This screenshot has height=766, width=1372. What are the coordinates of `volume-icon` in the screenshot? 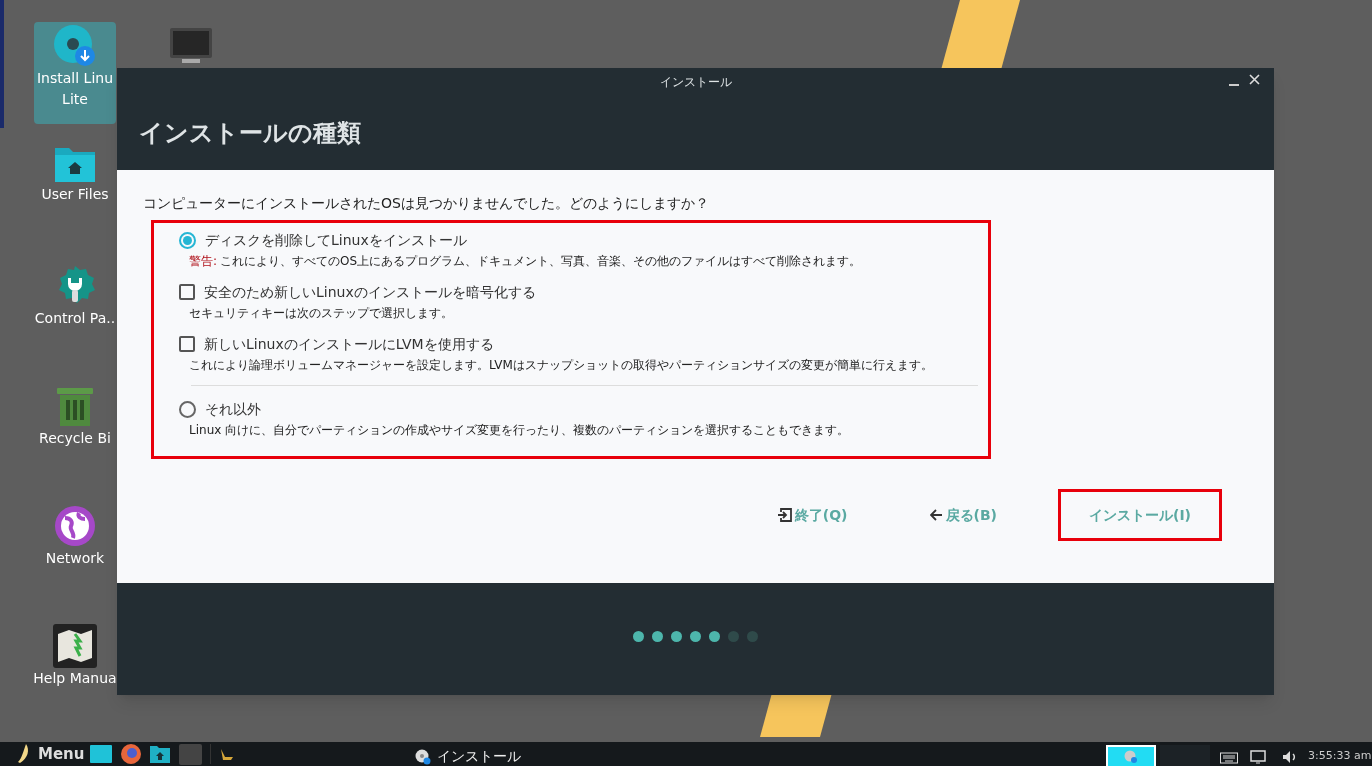 It's located at (1290, 756).